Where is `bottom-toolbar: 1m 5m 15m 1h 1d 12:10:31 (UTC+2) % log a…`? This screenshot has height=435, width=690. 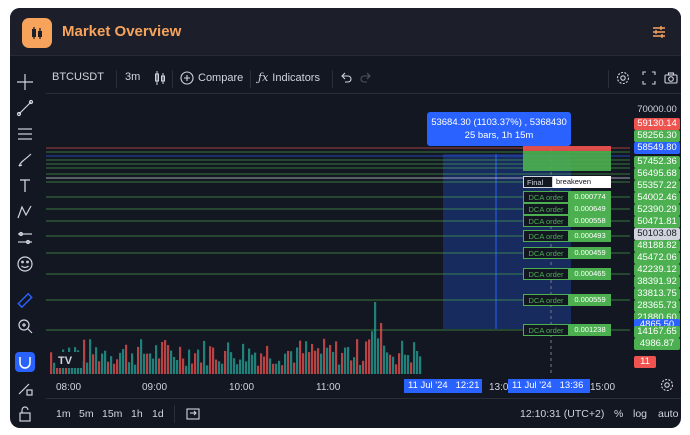 bottom-toolbar: 1m 5m 15m 1h 1d 12:10:31 (UTC+2) % log a… is located at coordinates (363, 413).